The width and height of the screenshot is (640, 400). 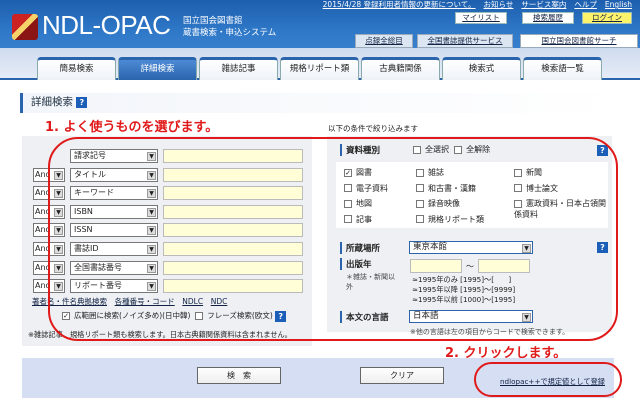 What do you see at coordinates (106, 25) in the screenshot?
I see `logo-text: NDL-OPAC` at bounding box center [106, 25].